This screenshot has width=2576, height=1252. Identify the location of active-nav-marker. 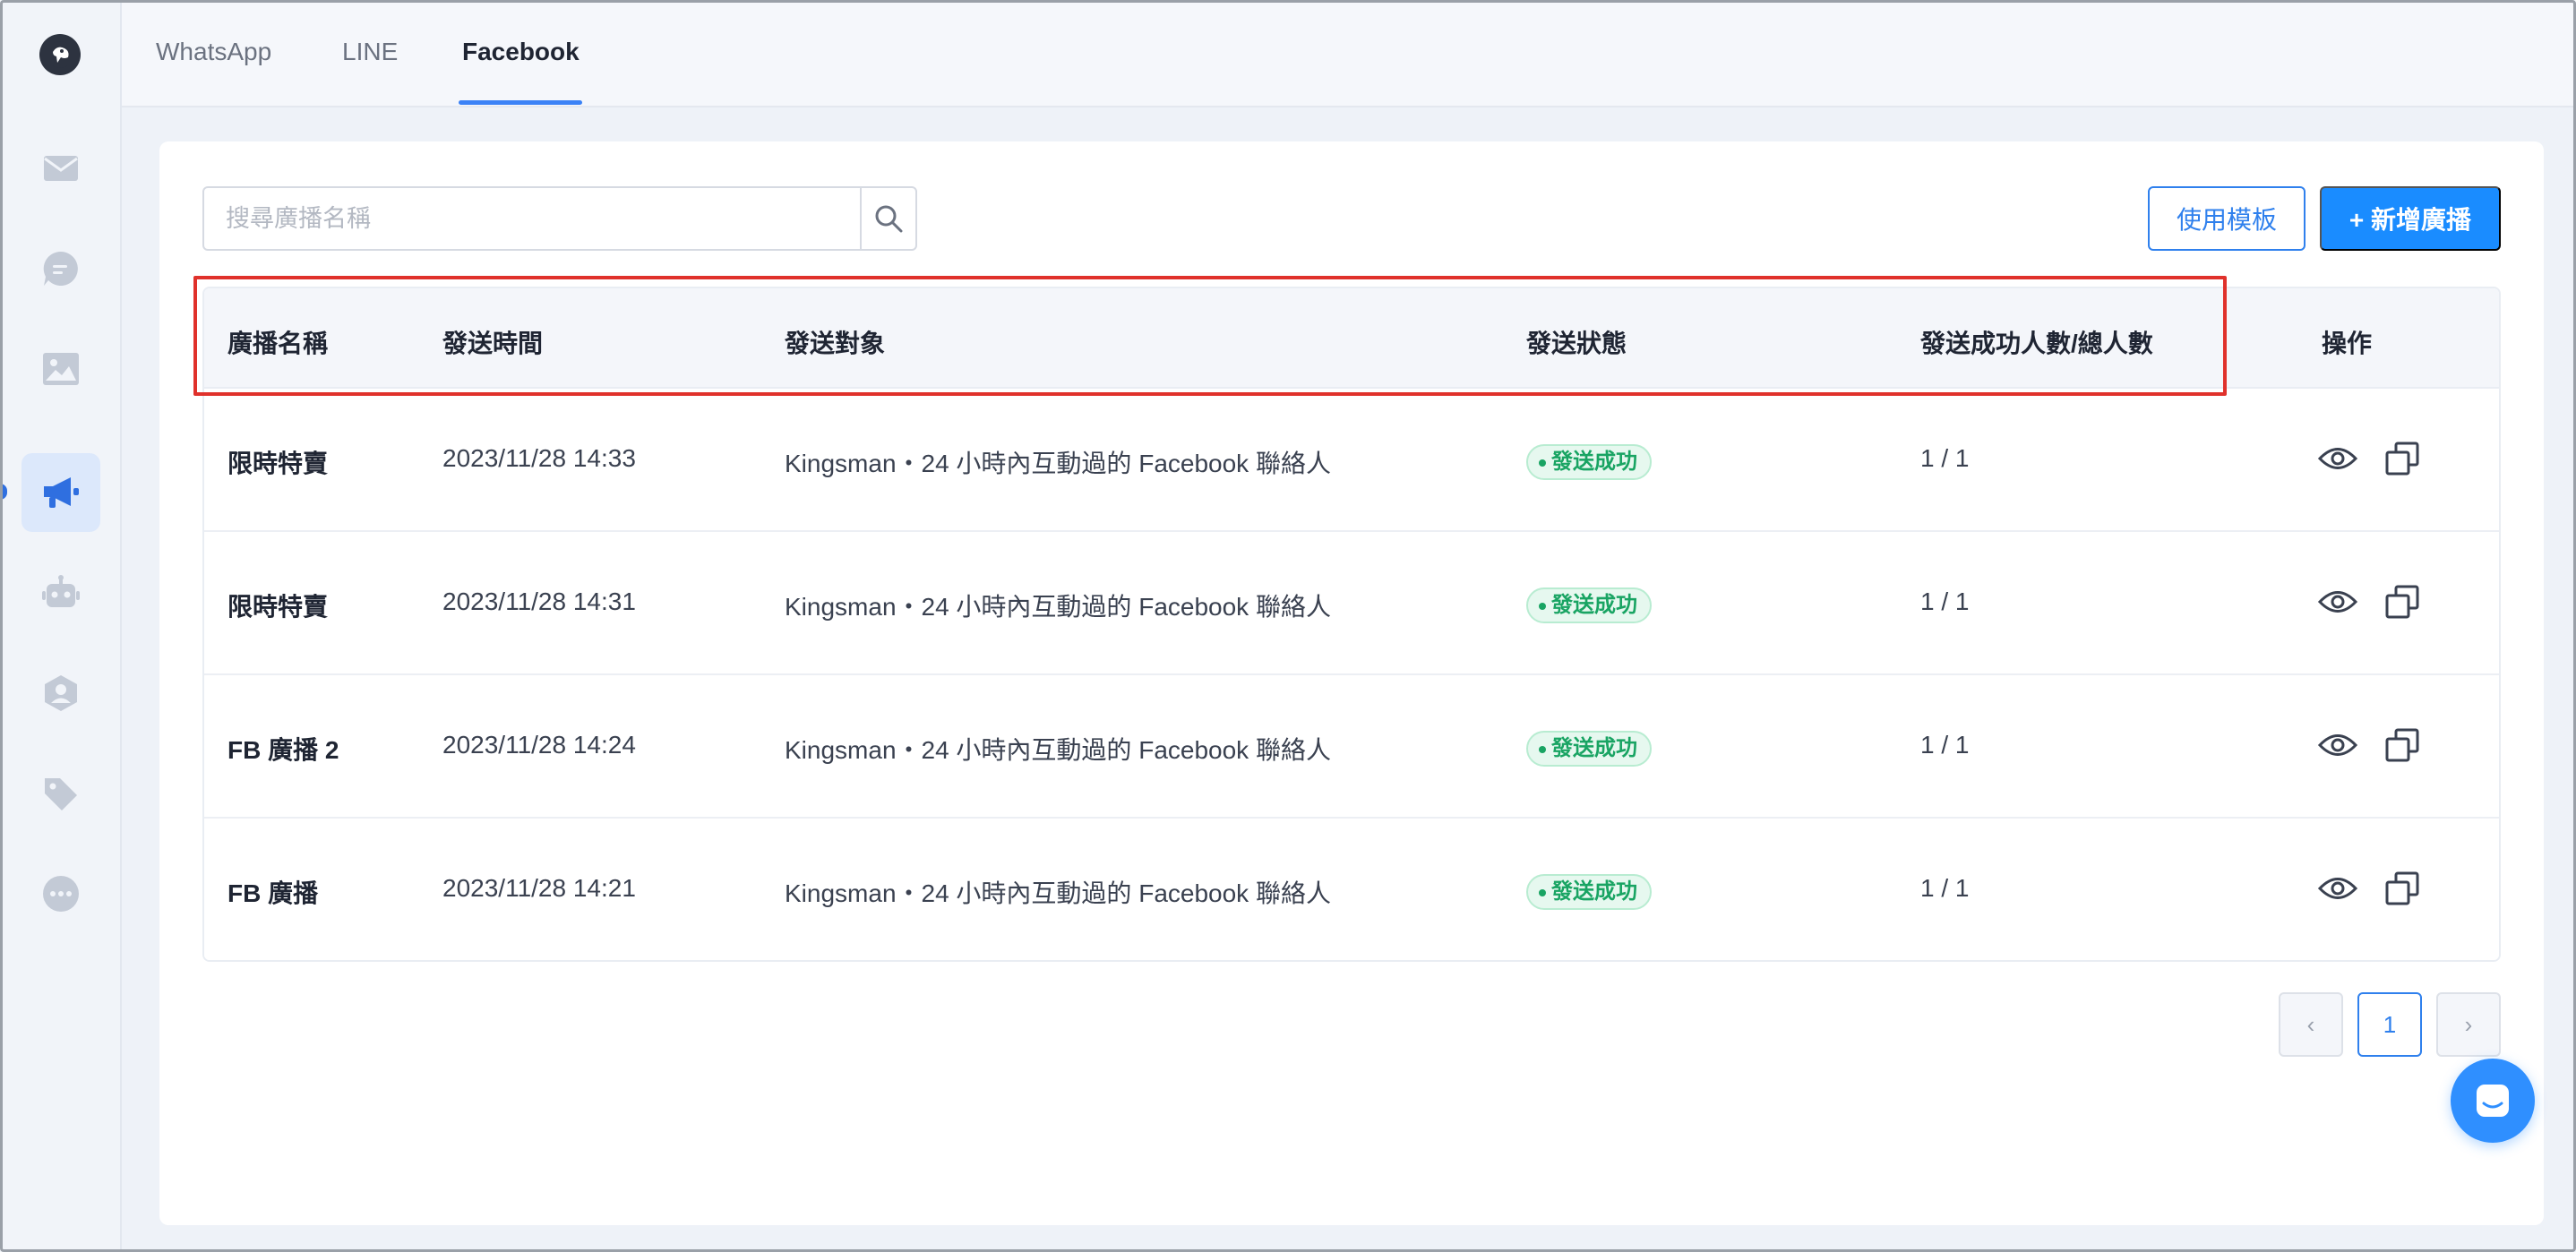
(3, 492).